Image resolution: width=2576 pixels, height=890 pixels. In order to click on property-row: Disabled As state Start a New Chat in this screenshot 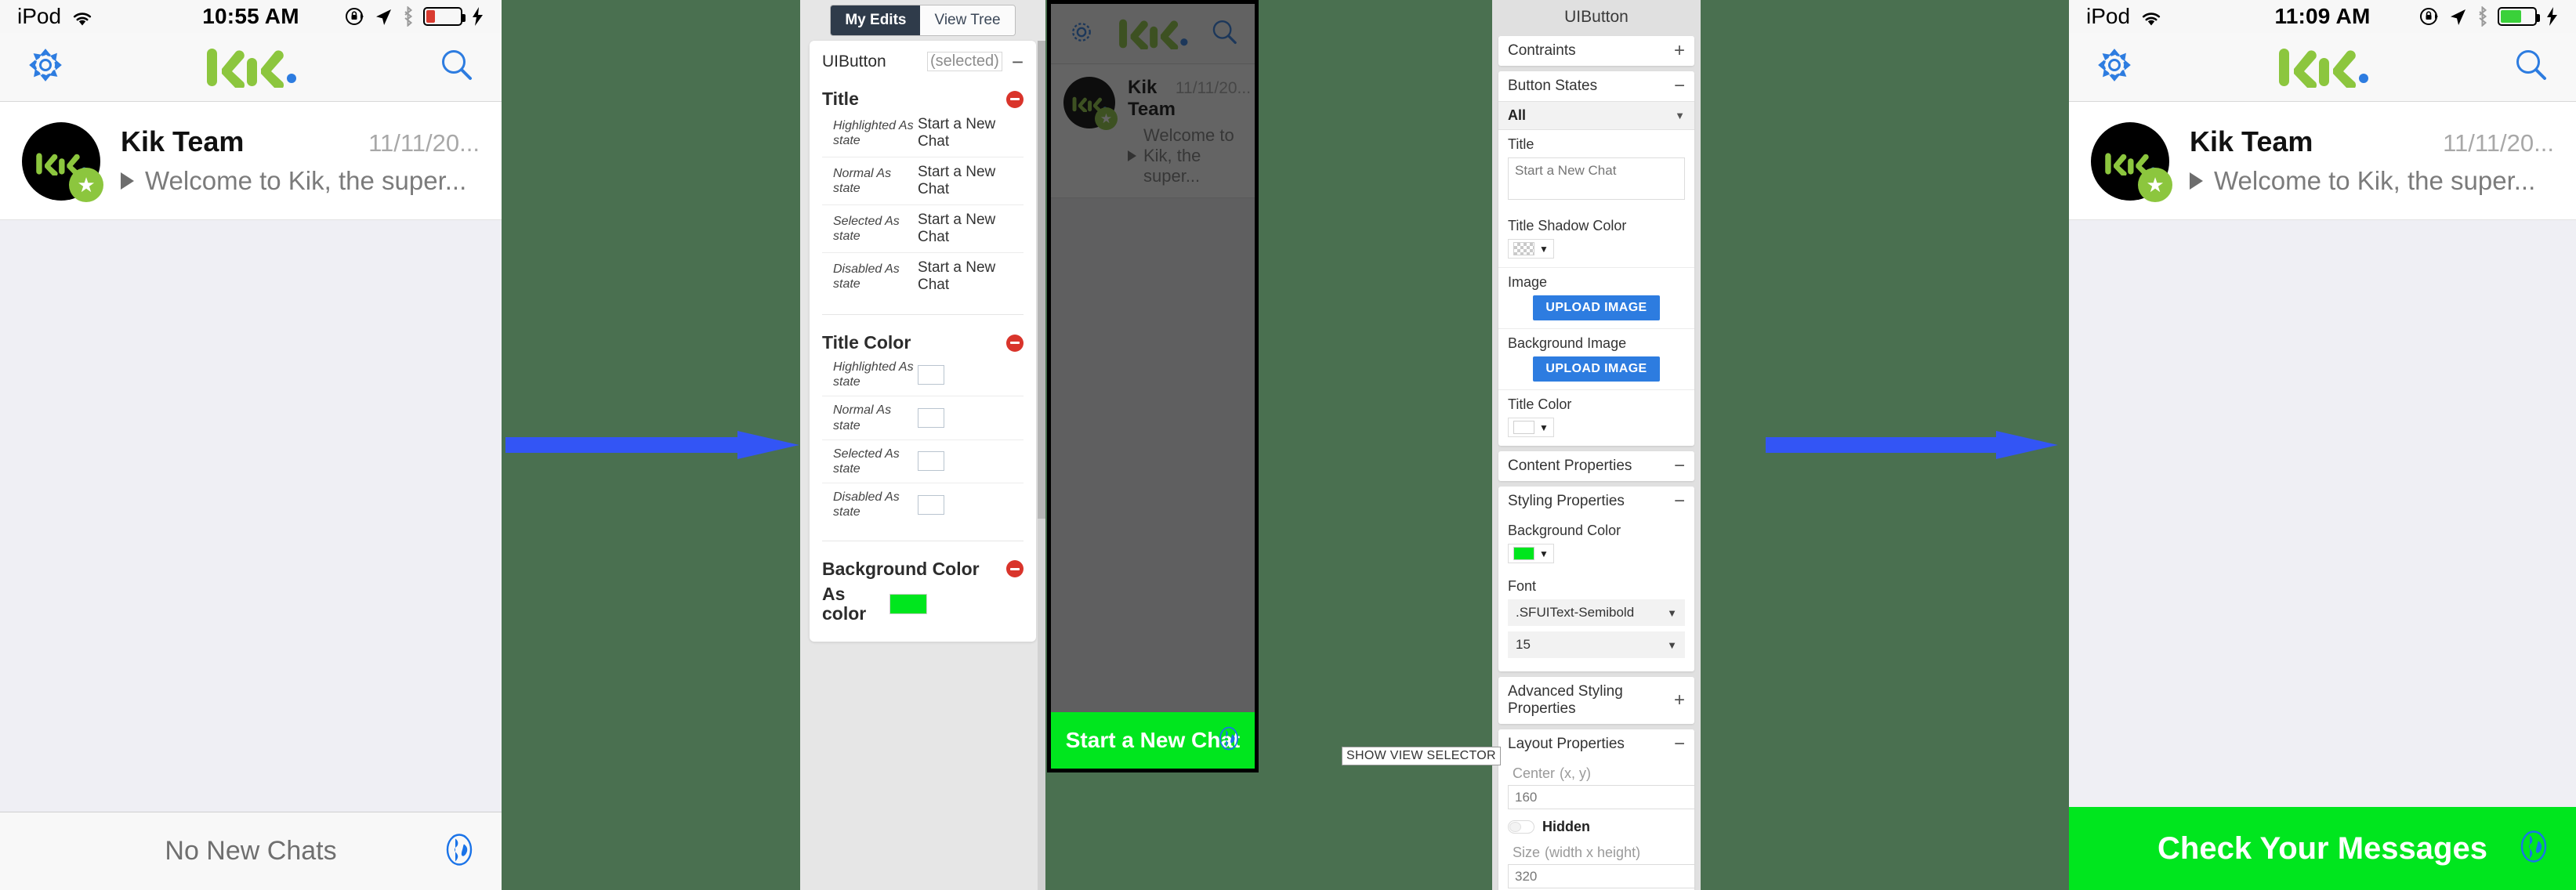, I will do `click(923, 276)`.